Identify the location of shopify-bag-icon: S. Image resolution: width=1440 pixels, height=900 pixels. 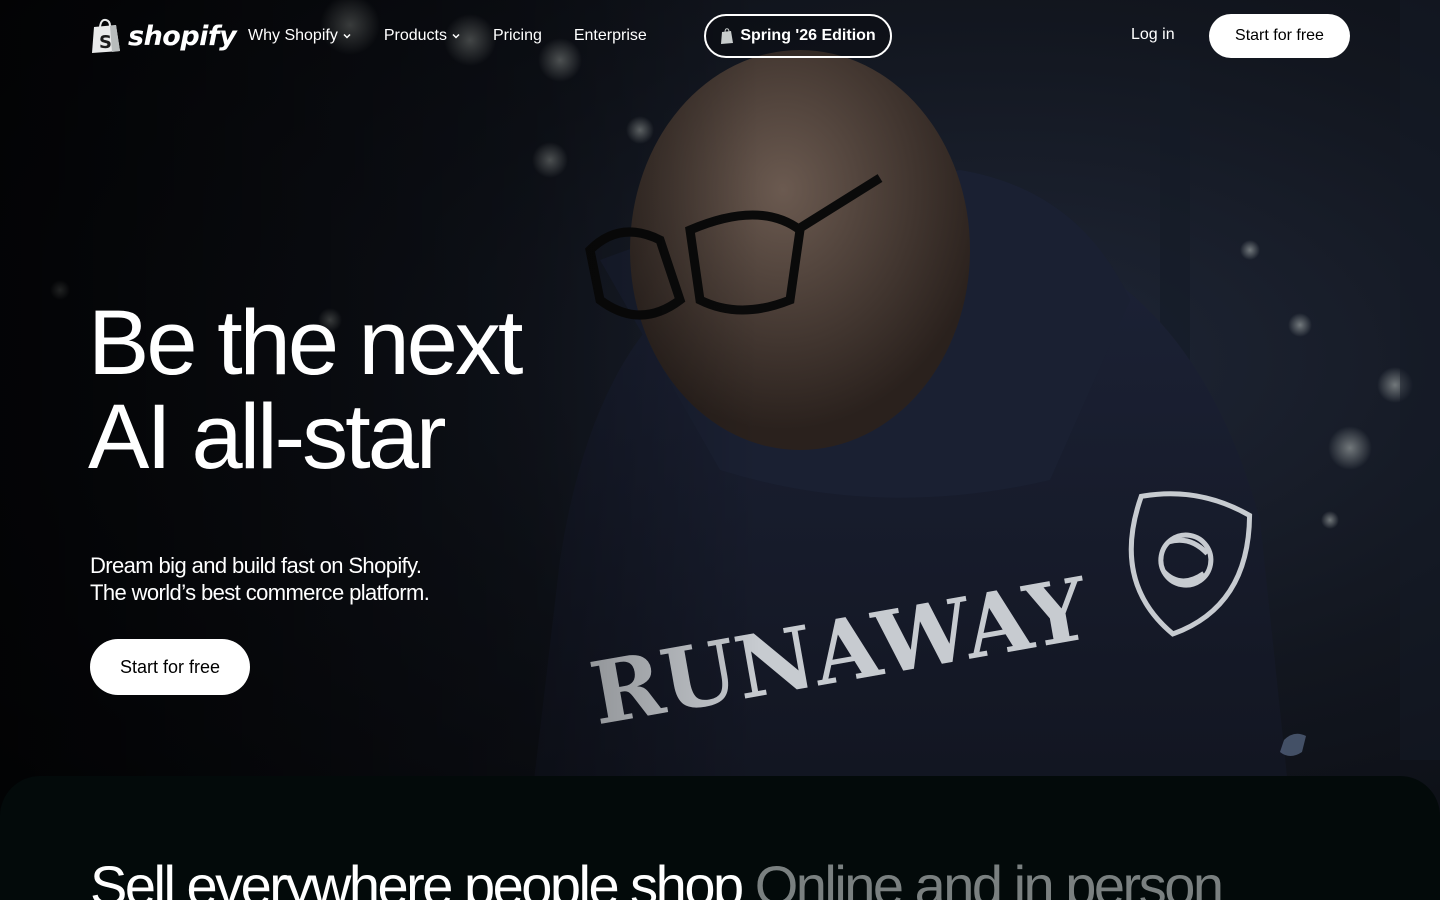
(106, 35).